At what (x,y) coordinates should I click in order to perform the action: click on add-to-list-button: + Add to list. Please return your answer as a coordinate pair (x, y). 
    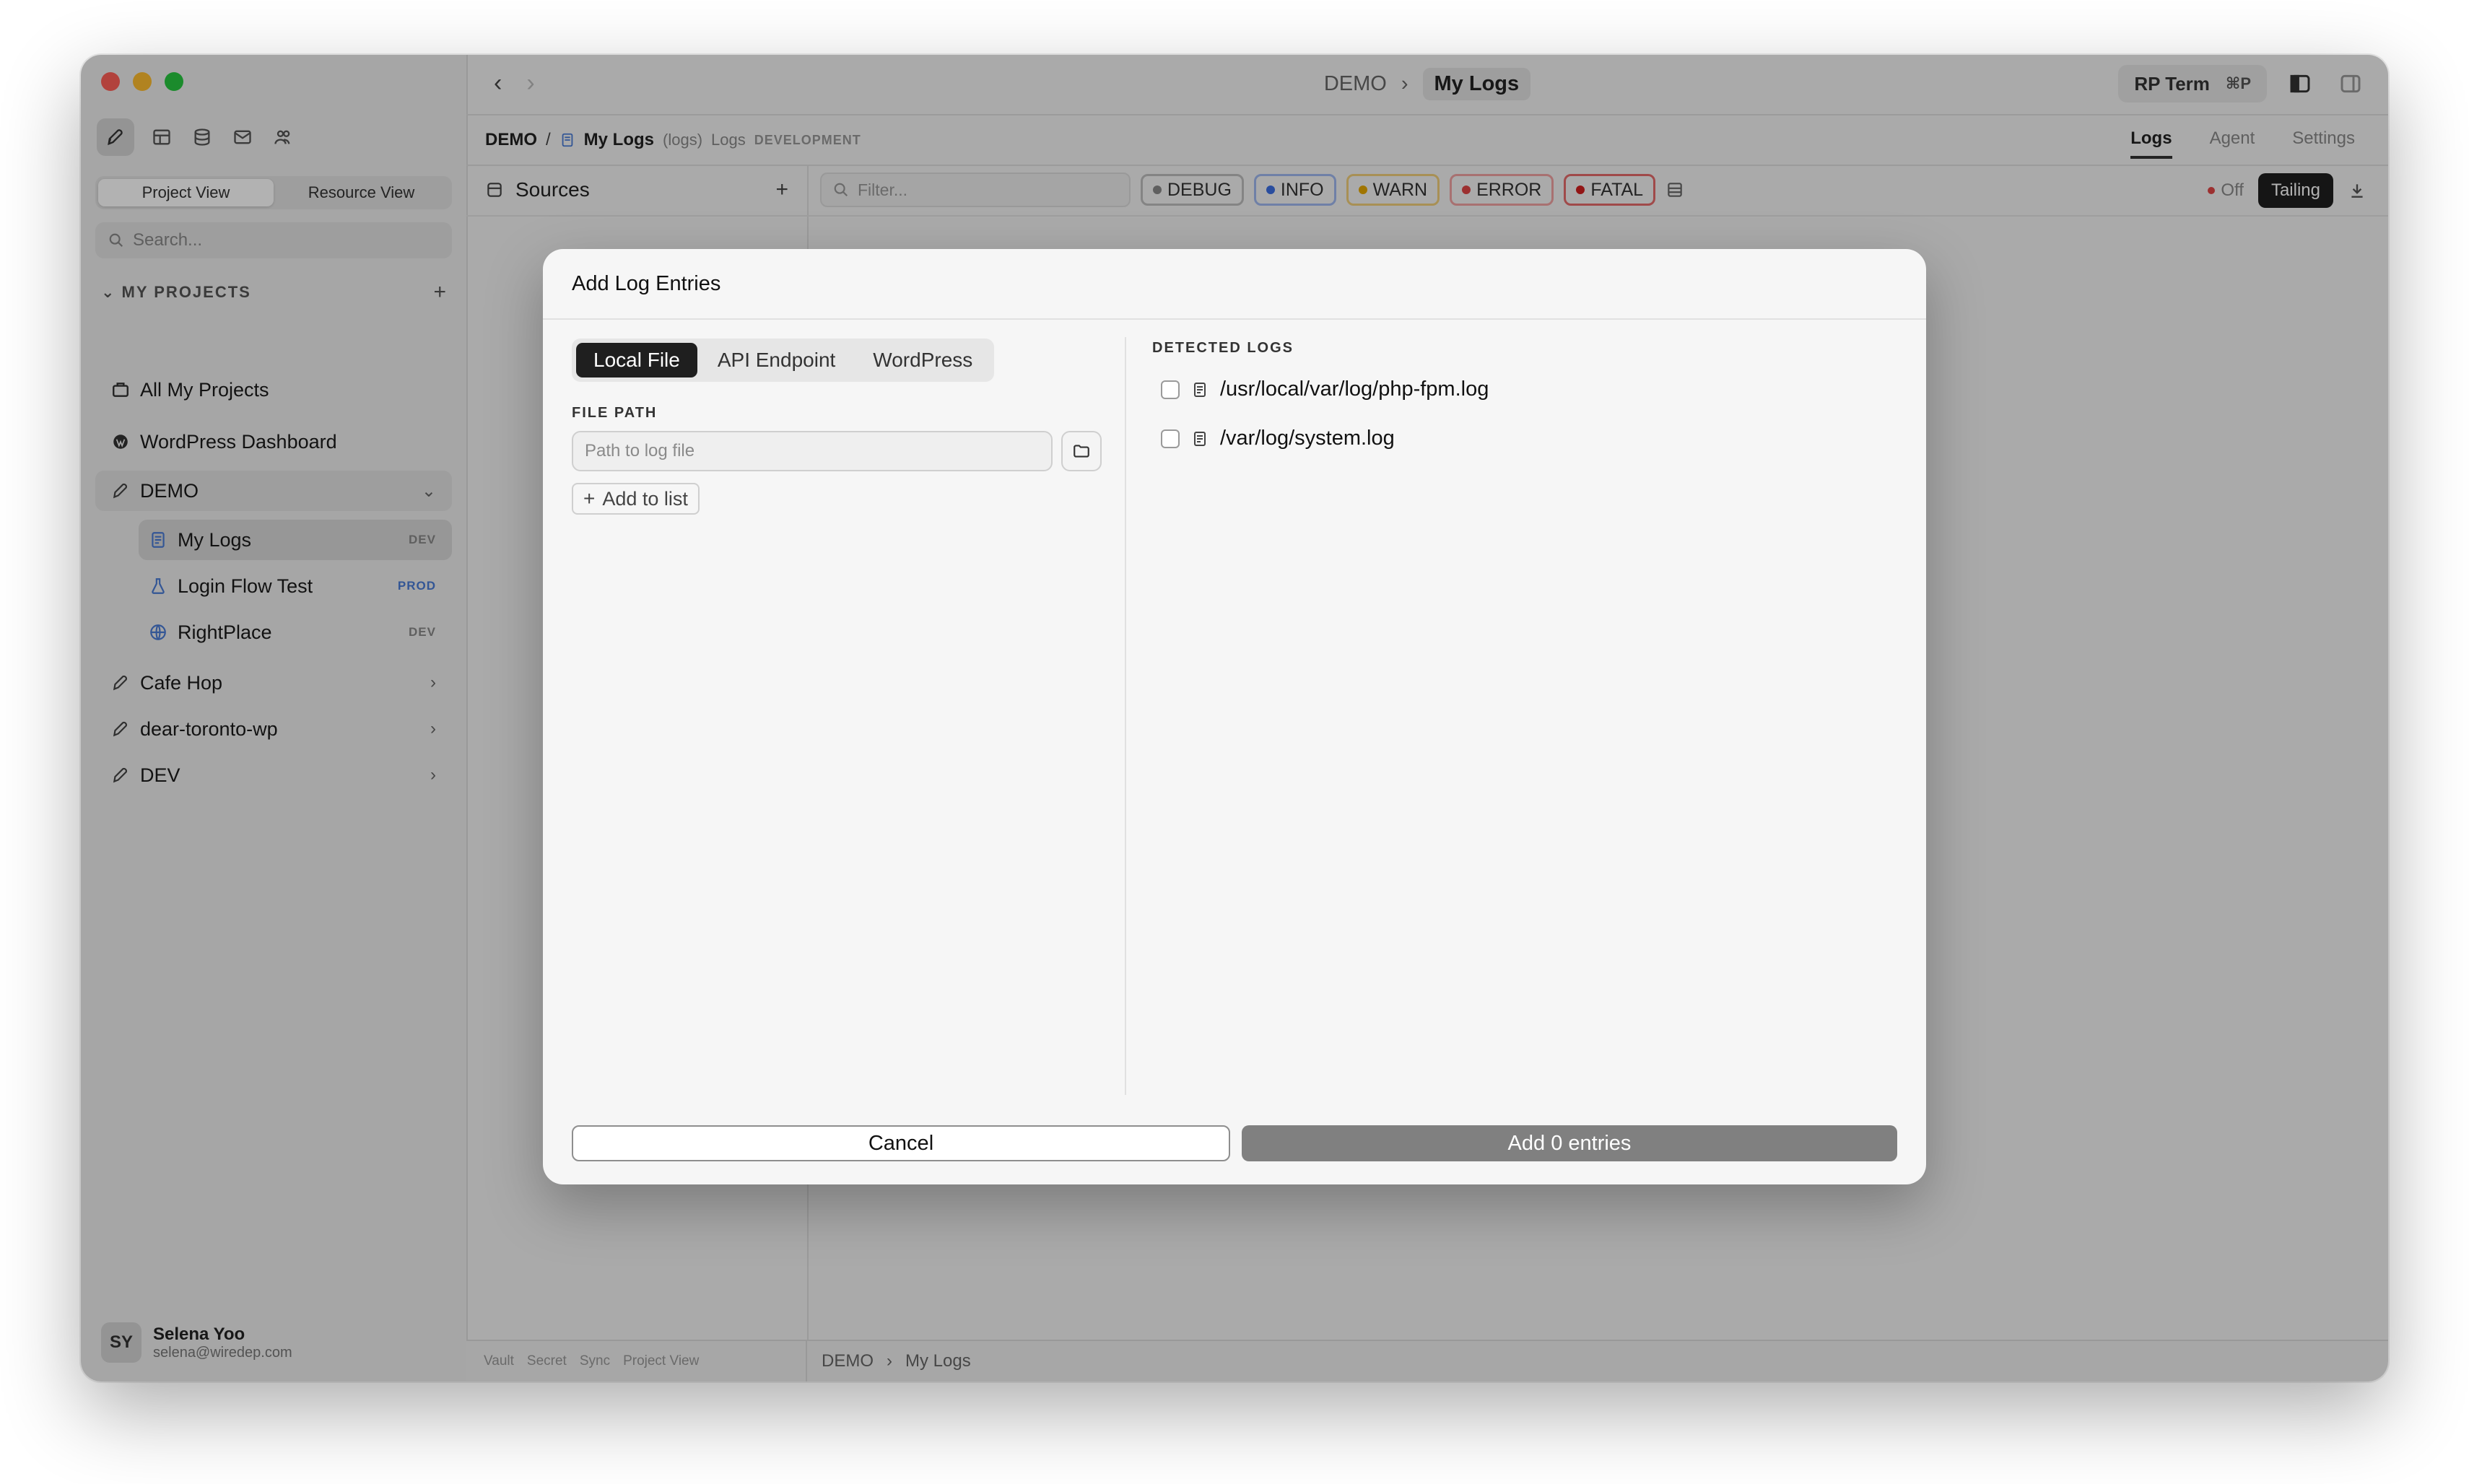
    Looking at the image, I should click on (636, 499).